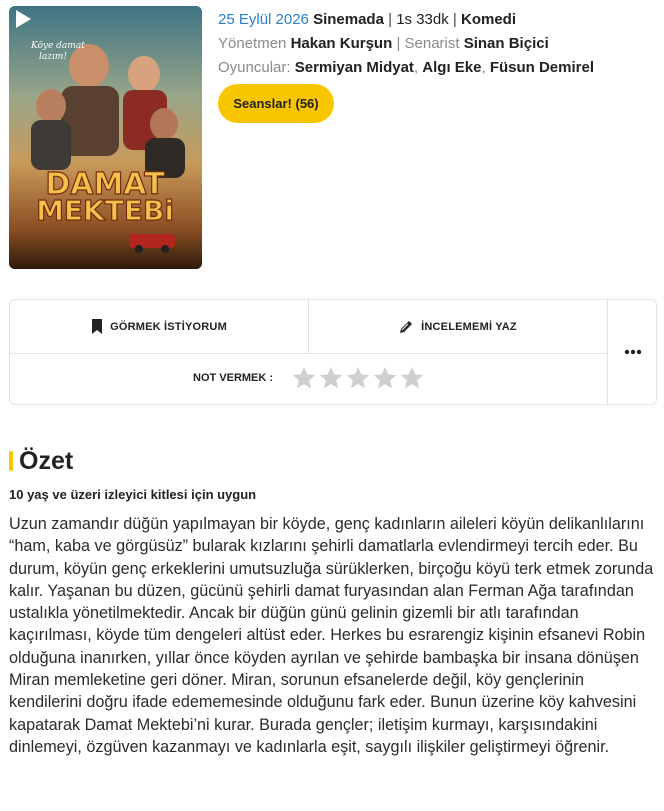 This screenshot has width=664, height=811. I want to click on genre-link: Komedi, so click(488, 19).